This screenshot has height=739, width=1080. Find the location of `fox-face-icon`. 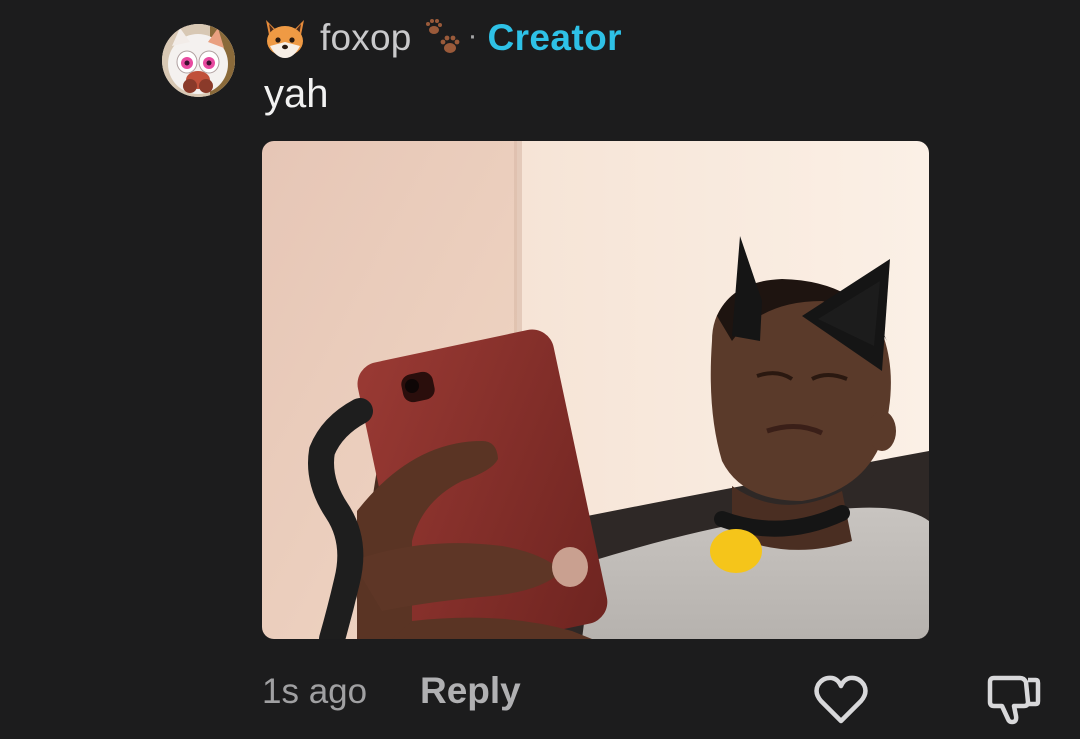

fox-face-icon is located at coordinates (285, 38).